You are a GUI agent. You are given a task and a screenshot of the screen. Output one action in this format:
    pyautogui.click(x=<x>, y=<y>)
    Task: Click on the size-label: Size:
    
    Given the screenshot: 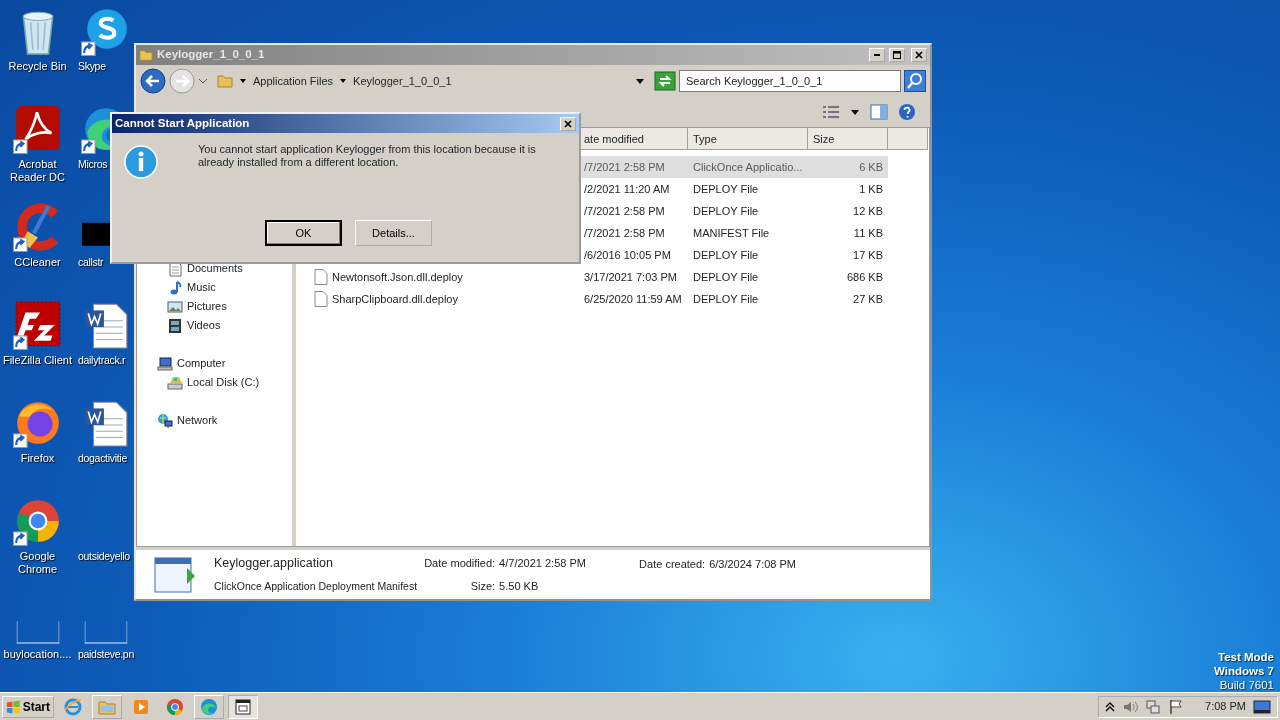 What is the action you would take?
    pyautogui.click(x=482, y=586)
    